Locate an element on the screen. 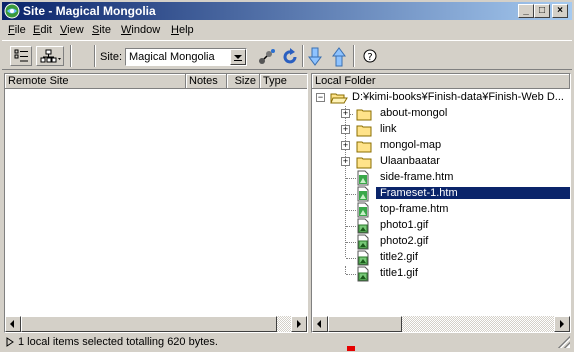 This screenshot has width=574, height=352. tree-item-folder: + about-mongol is located at coordinates (441, 114).